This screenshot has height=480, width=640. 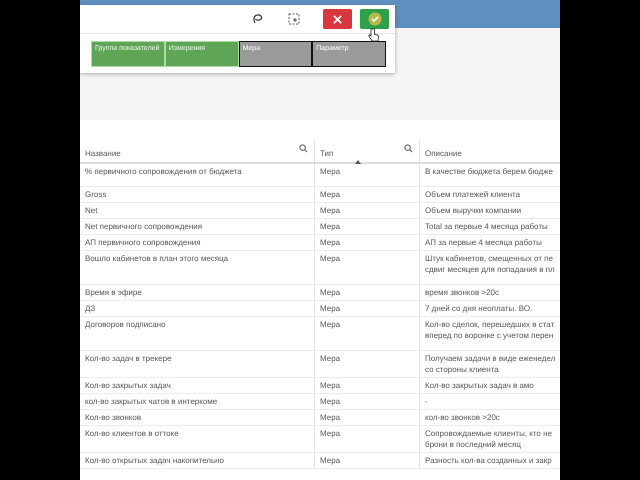 I want to click on table-cell-text: Сопровождаемые клиенты, кто не брони в последний месяц, so click(x=488, y=439).